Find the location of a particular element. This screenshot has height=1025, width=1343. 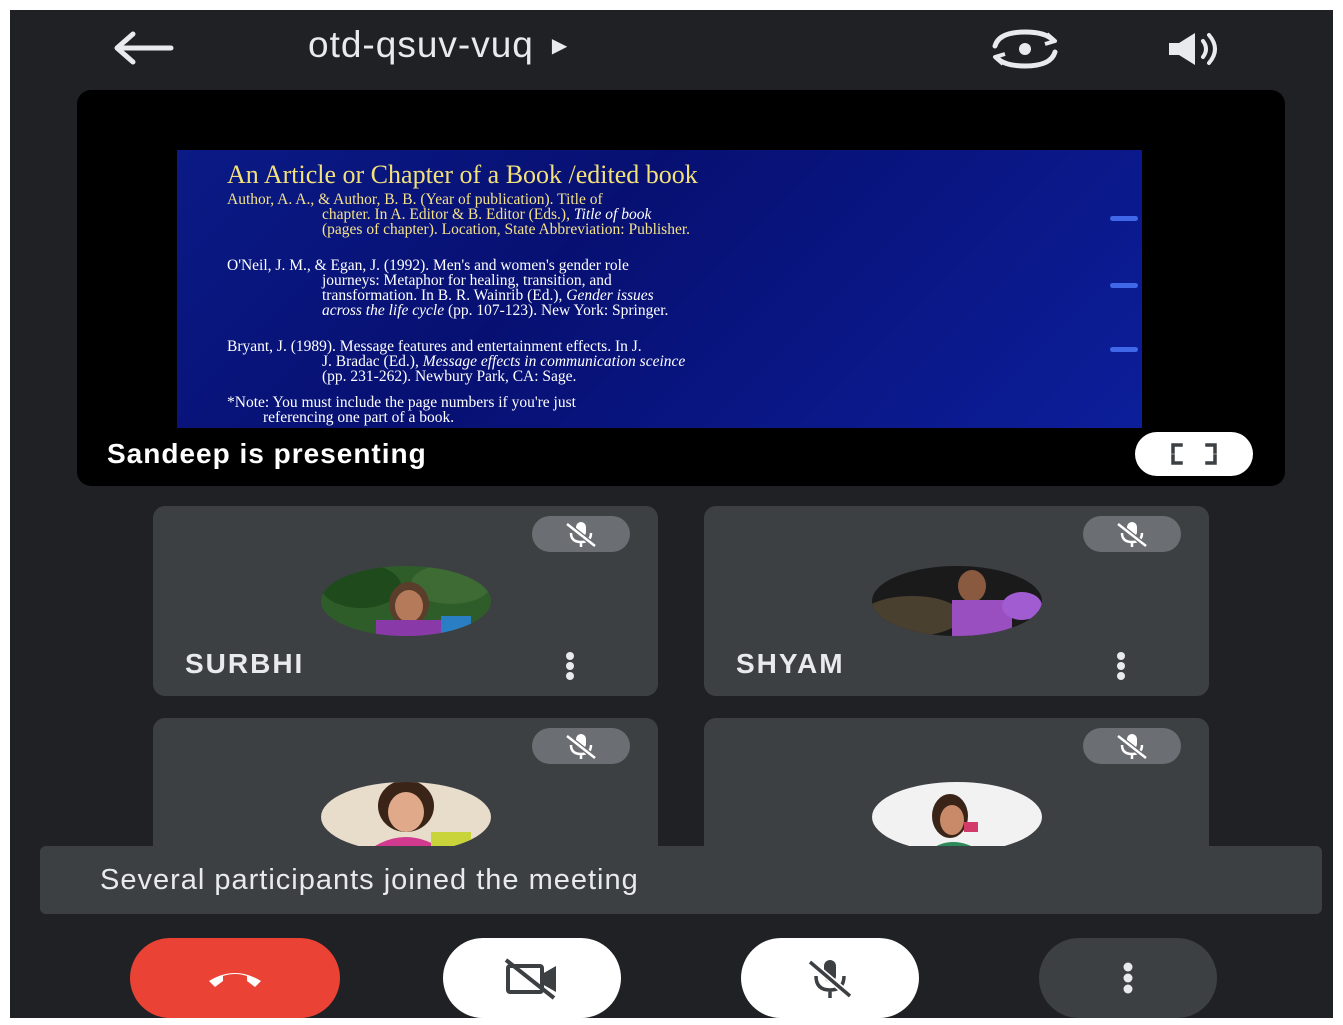

switch-camera-icon is located at coordinates (1025, 49).